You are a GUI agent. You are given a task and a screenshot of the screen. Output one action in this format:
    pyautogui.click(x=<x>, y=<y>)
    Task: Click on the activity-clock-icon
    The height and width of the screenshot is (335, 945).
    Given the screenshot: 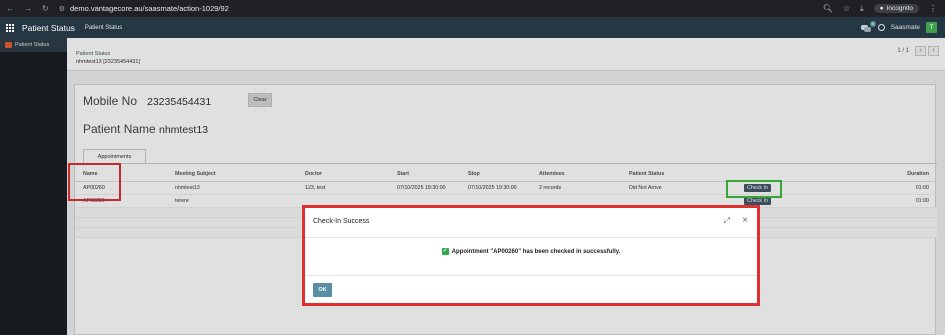 What is the action you would take?
    pyautogui.click(x=881, y=27)
    